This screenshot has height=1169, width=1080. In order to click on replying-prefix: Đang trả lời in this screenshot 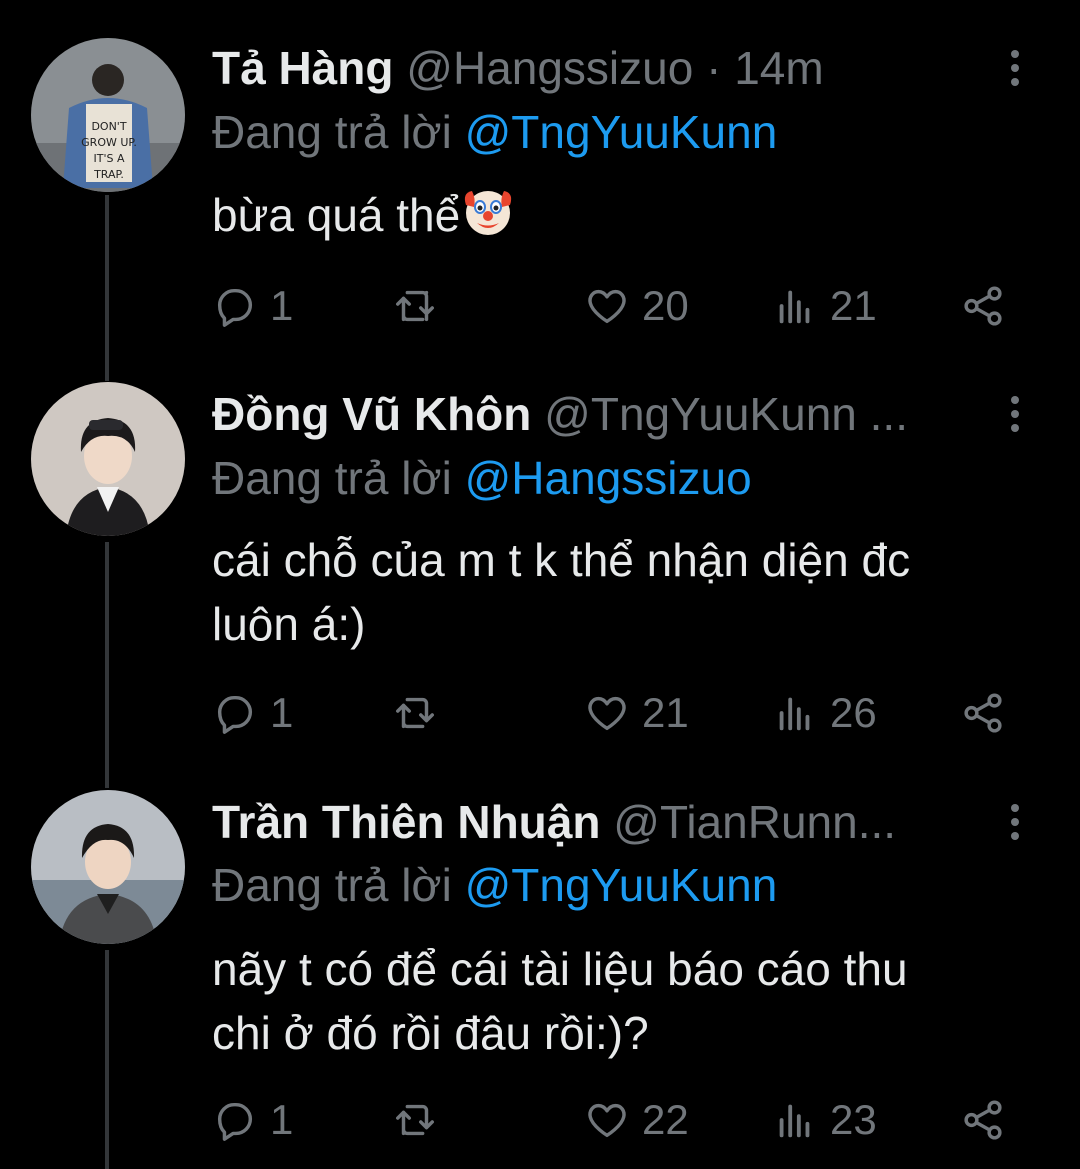, I will do `click(332, 885)`.